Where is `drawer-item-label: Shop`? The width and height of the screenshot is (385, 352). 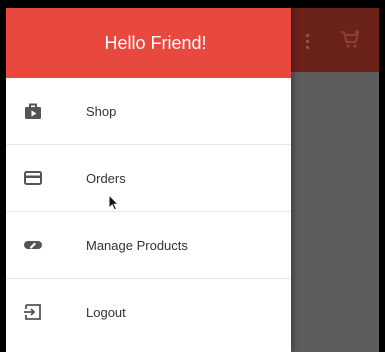
drawer-item-label: Shop is located at coordinates (101, 111).